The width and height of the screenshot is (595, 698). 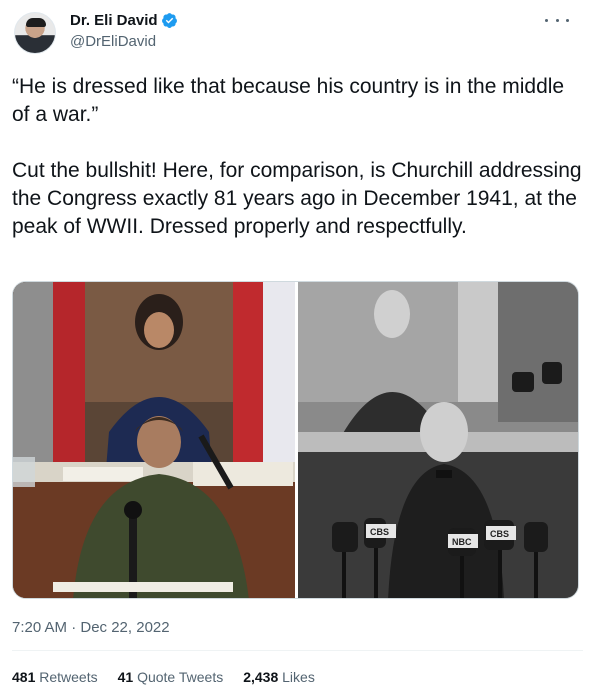 I want to click on likes-stat: 2,438 Likes, so click(x=279, y=677).